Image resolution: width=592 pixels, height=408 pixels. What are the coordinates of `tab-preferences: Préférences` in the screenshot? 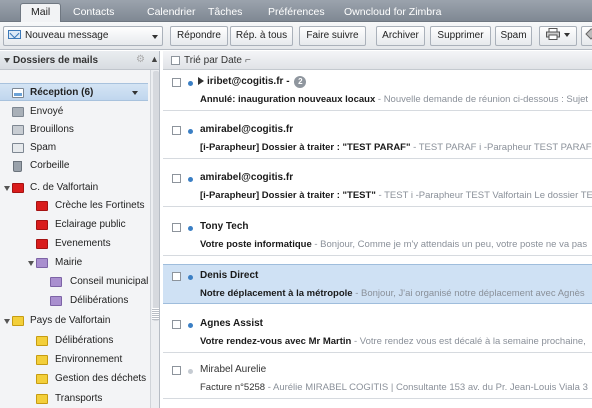 It's located at (296, 13).